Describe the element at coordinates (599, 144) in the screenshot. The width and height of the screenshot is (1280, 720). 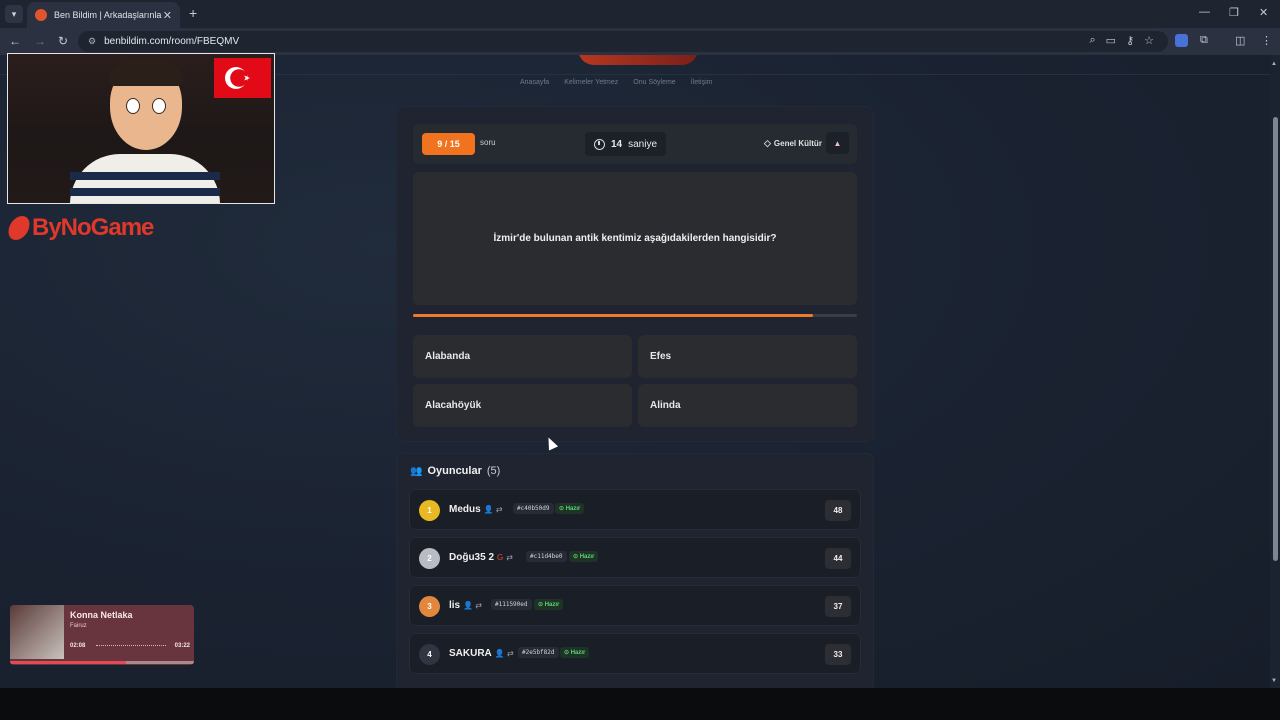
I see `clock-icon` at that location.